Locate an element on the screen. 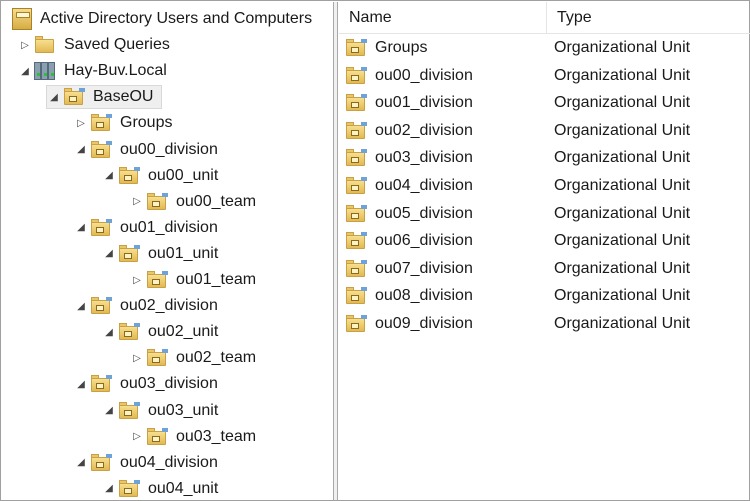 The image size is (750, 501). tree-node: ◢ BaseOU is located at coordinates (104, 97).